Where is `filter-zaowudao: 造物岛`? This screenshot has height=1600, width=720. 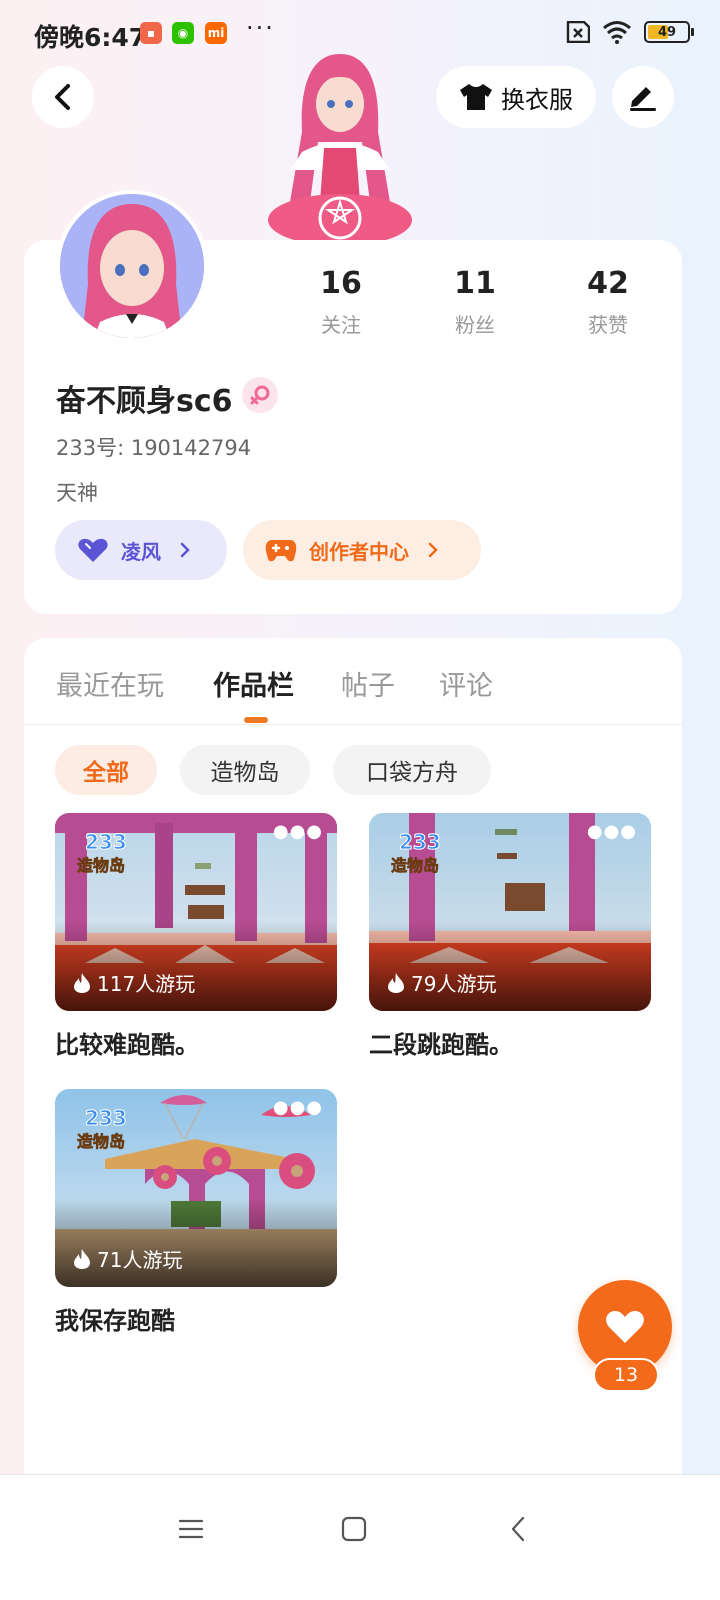
filter-zaowudao: 造物岛 is located at coordinates (245, 770).